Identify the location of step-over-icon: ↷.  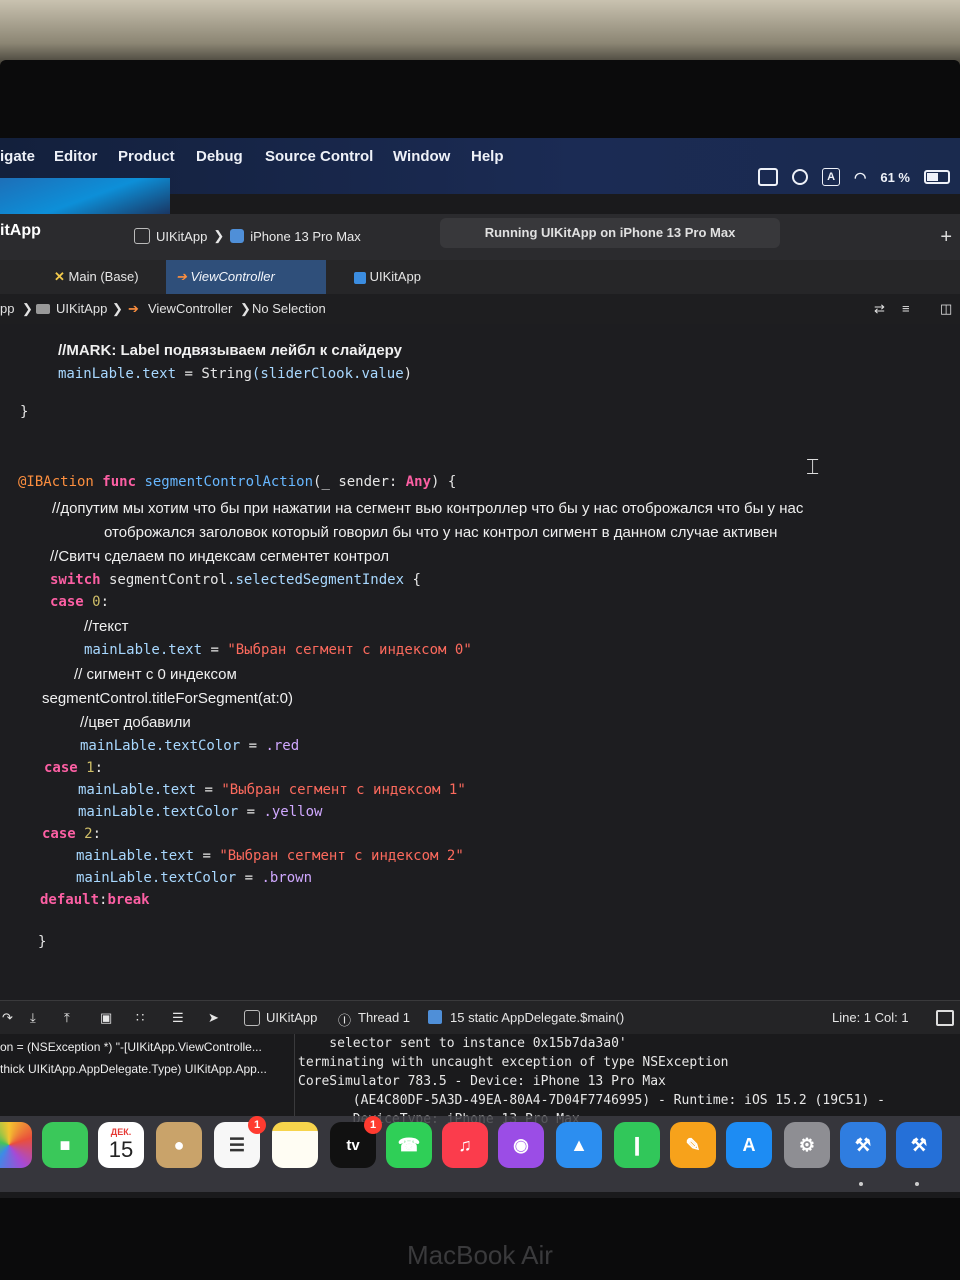
(7, 1018).